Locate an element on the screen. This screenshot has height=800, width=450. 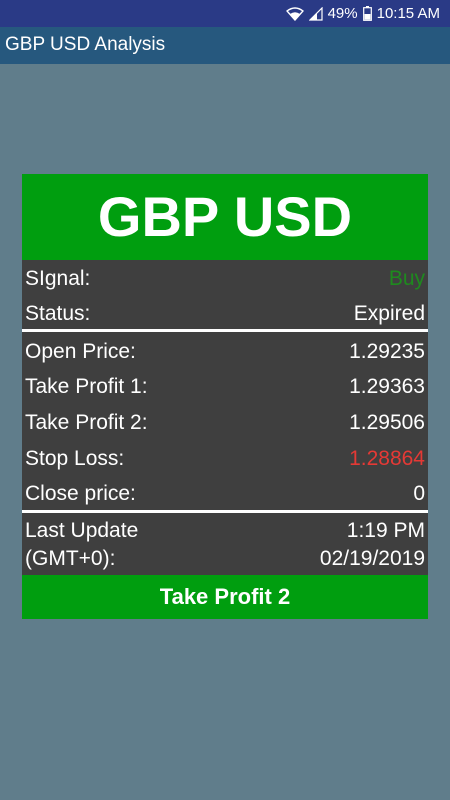
signal-icon is located at coordinates (315, 13).